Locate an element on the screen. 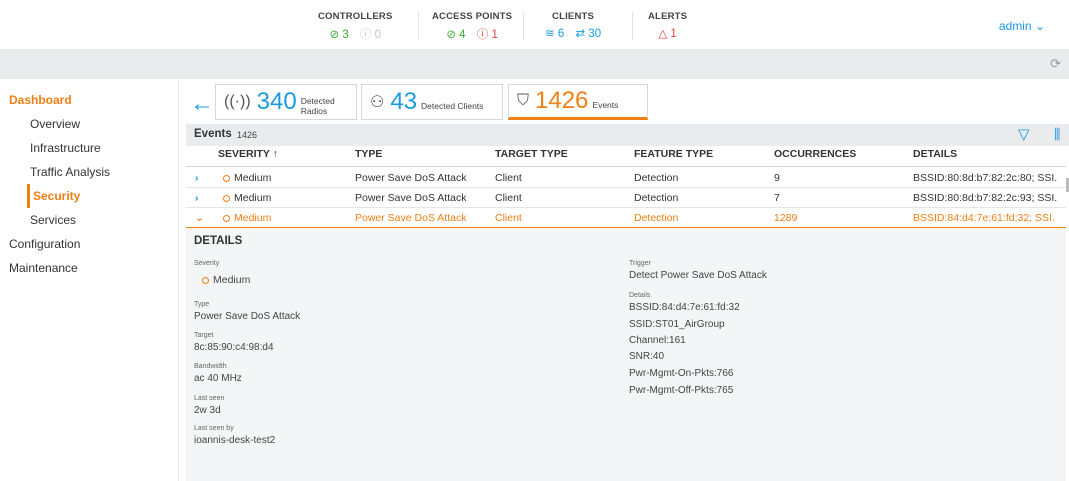 The width and height of the screenshot is (1069, 481). controllers-stat: CONTROLLERS ⊘ 3 ⓘ 0 is located at coordinates (355, 26).